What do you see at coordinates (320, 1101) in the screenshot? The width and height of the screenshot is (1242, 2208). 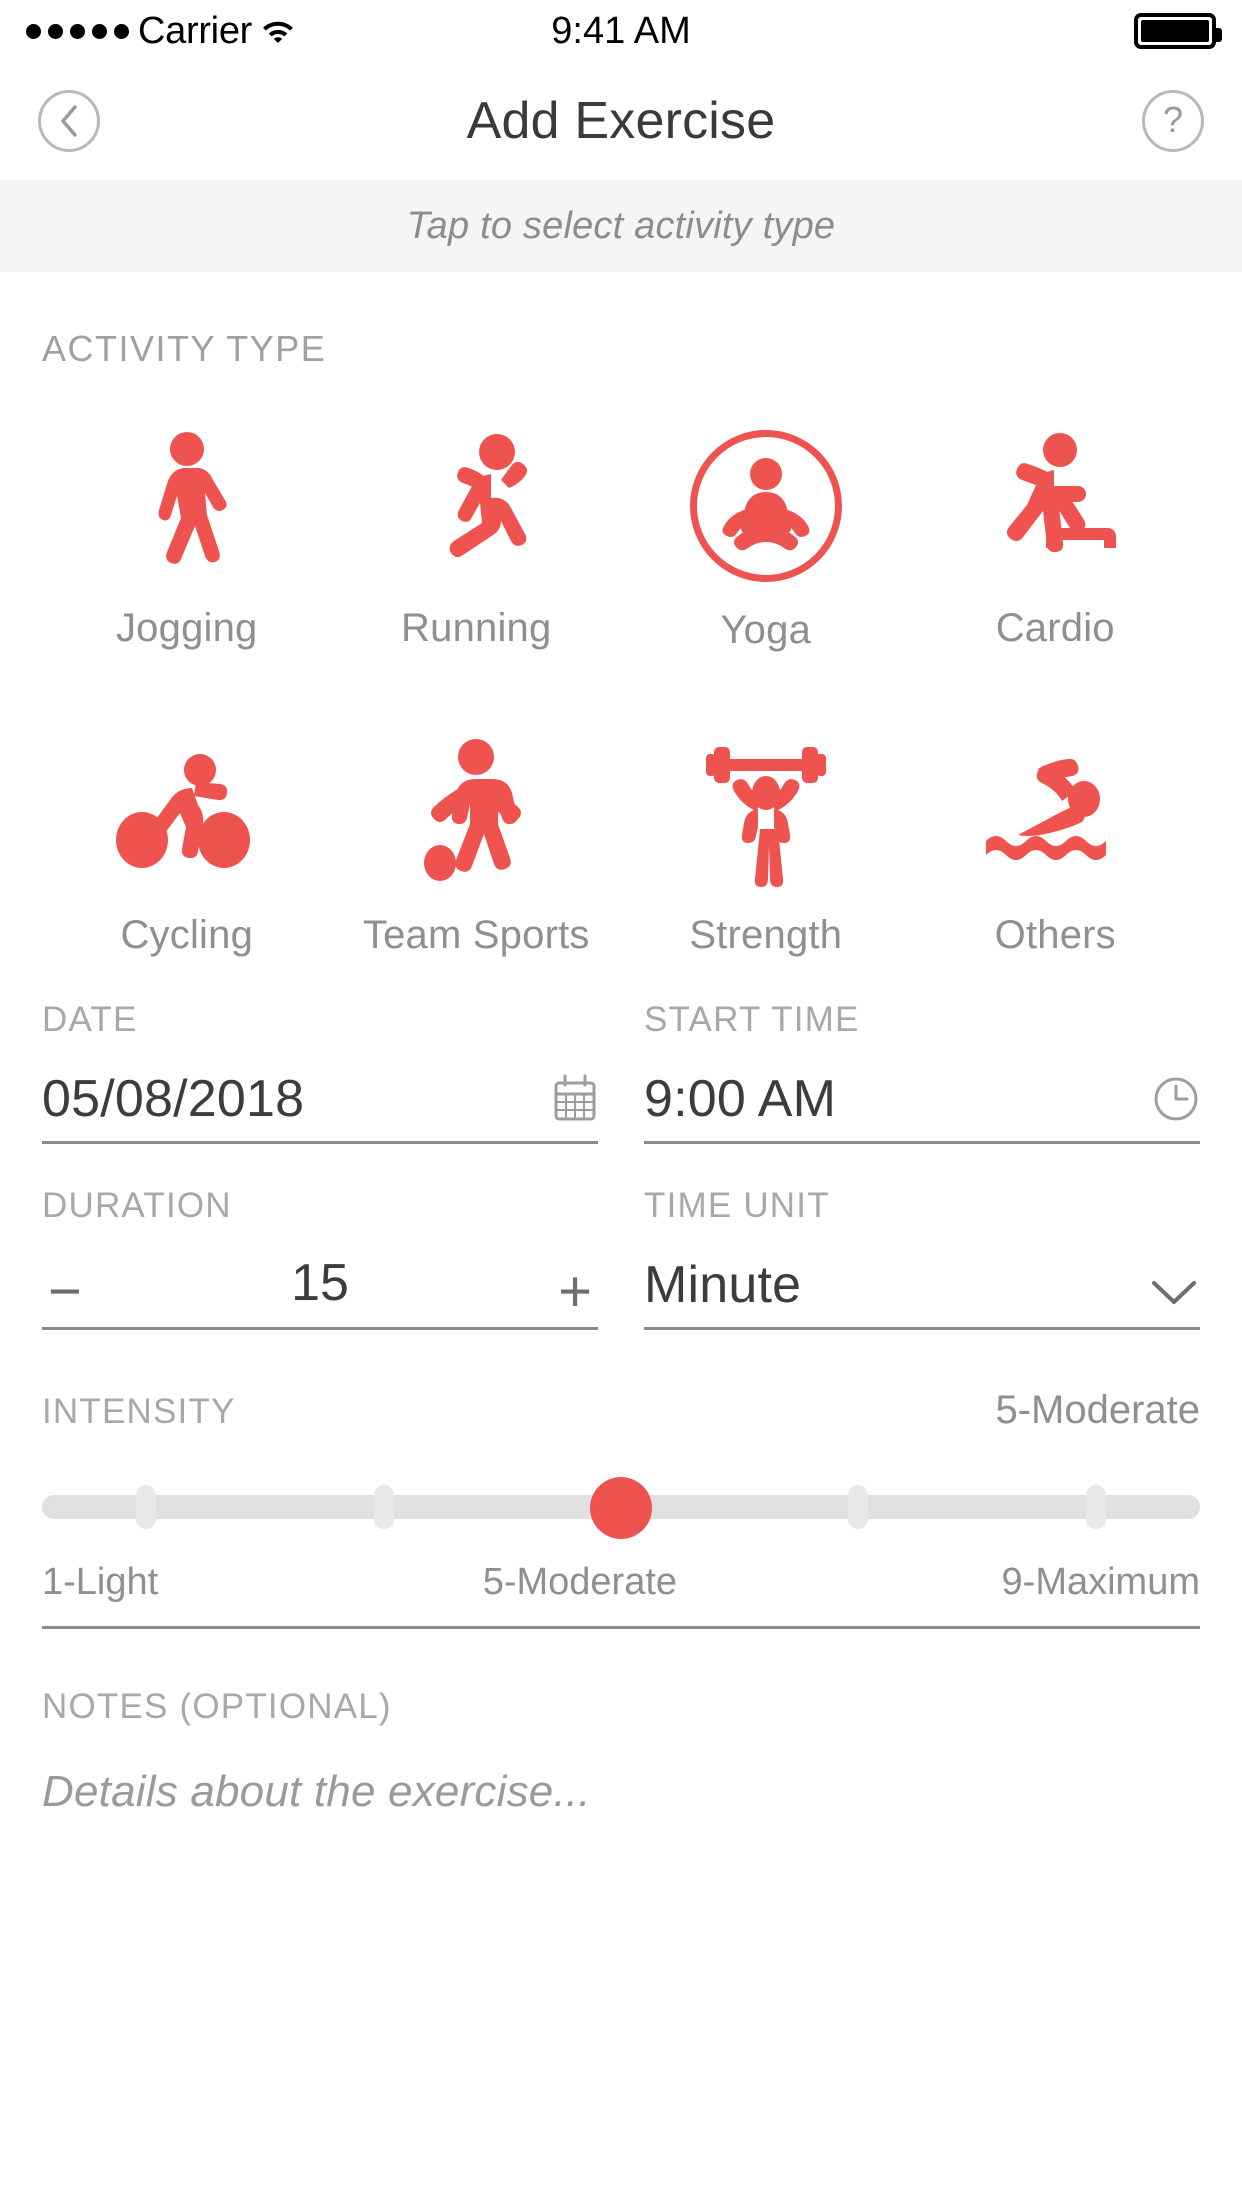 I see `date-input: 05/08/2018` at bounding box center [320, 1101].